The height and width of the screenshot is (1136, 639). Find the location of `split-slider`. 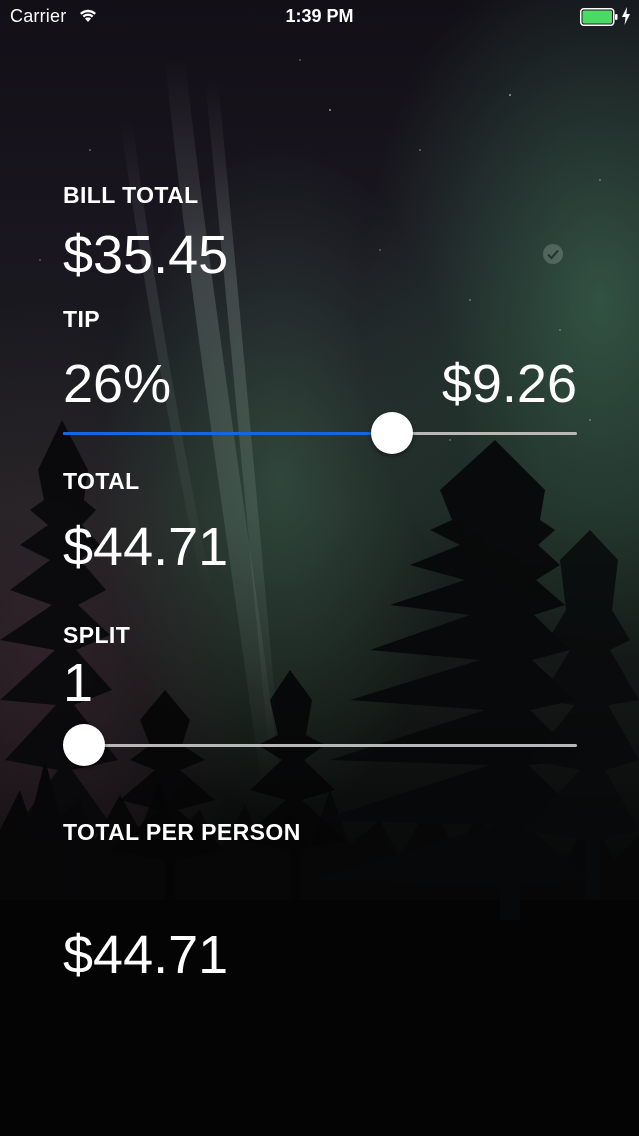

split-slider is located at coordinates (320, 745).